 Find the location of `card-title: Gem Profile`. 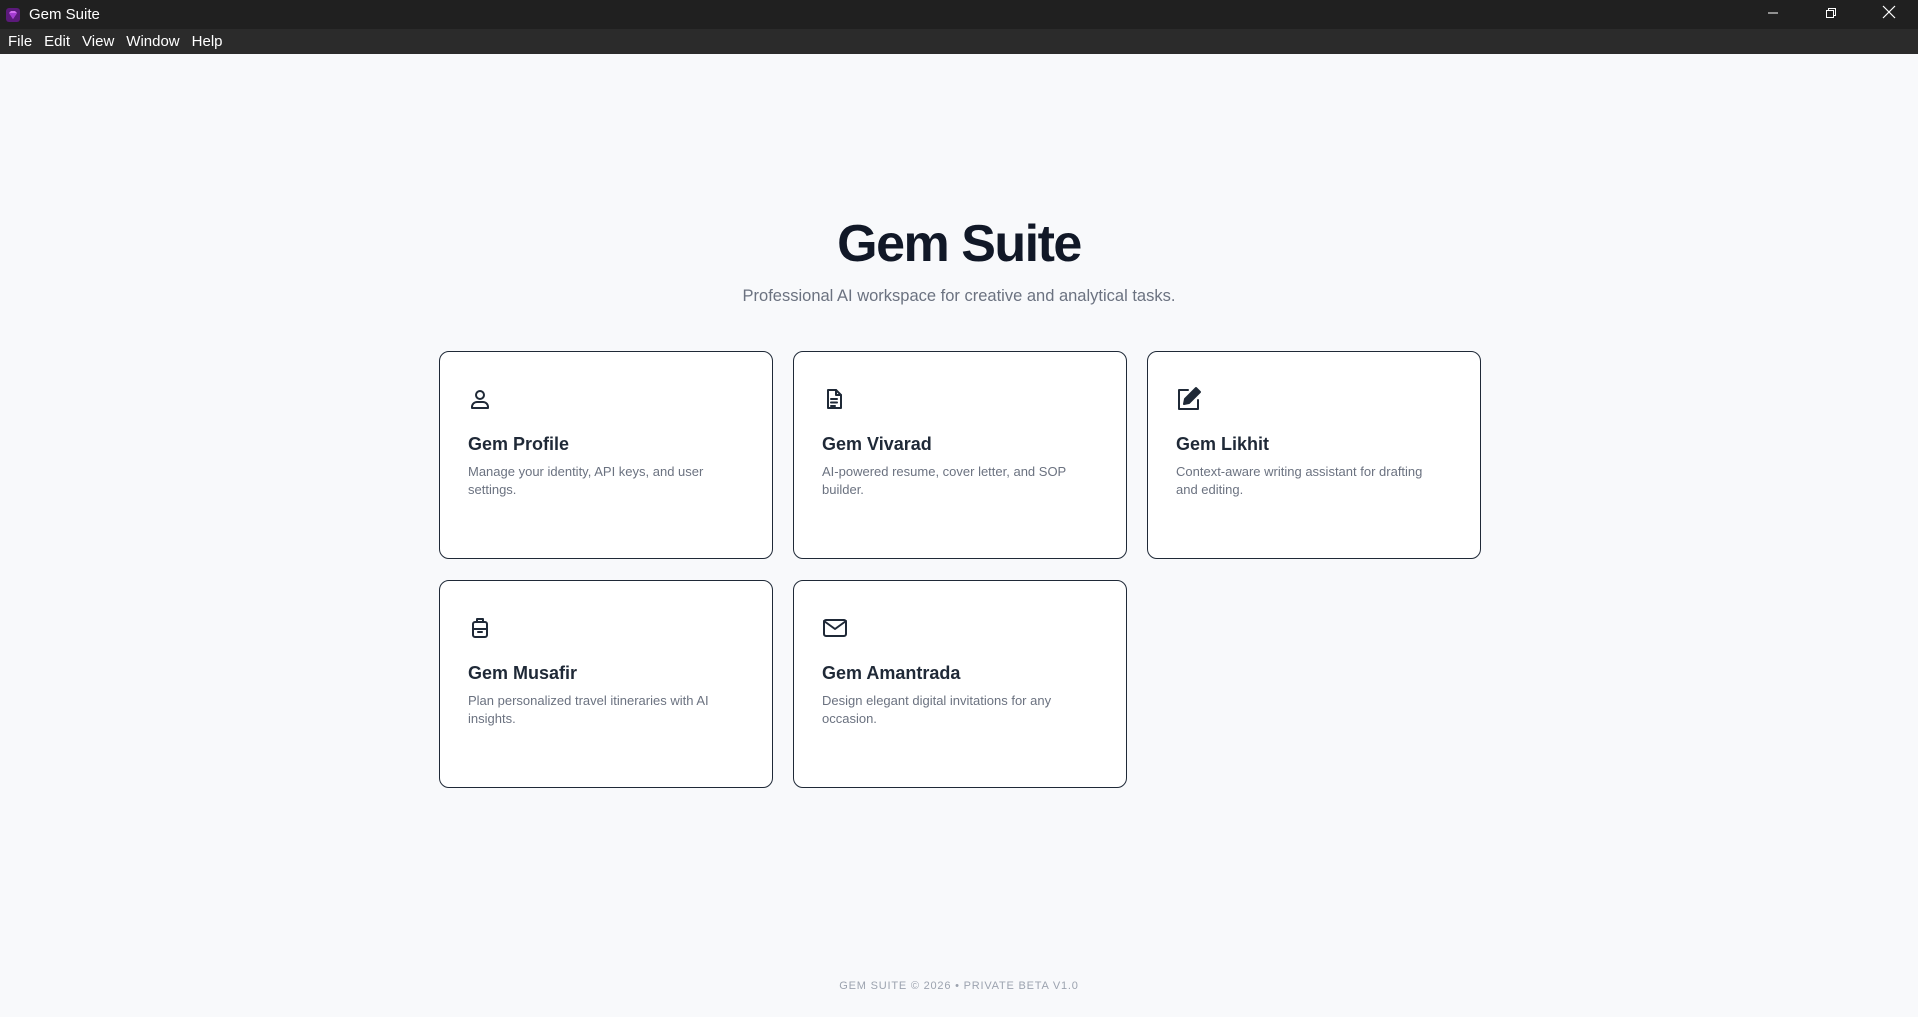

card-title: Gem Profile is located at coordinates (519, 444).